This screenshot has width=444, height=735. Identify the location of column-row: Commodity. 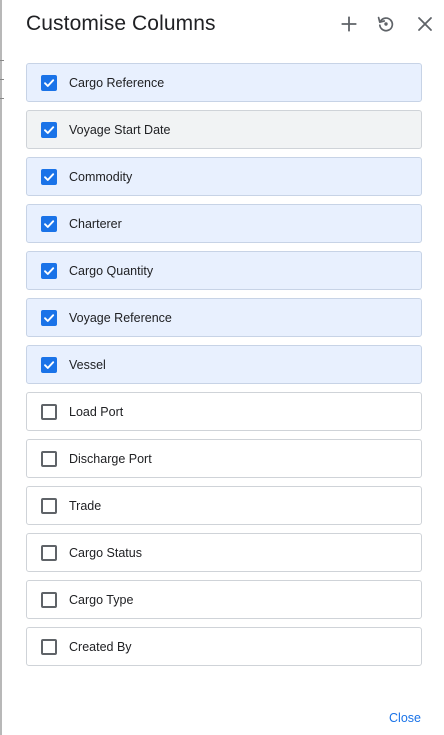
(224, 176).